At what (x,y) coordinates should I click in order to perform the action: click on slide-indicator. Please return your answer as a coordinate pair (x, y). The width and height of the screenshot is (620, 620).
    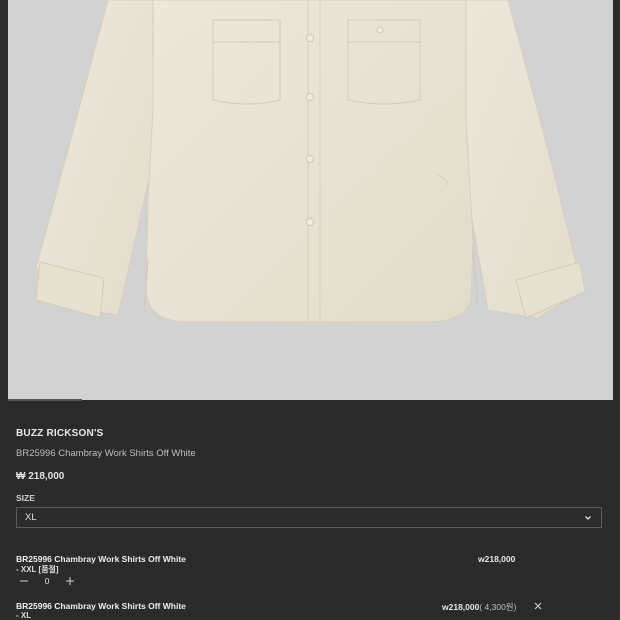
    Looking at the image, I should click on (45, 400).